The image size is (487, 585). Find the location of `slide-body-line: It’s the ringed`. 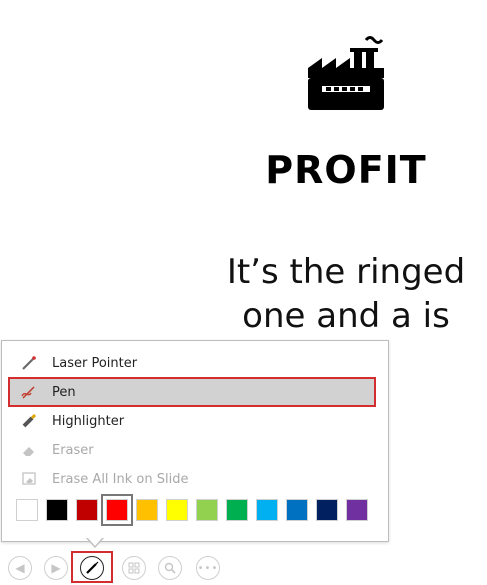

slide-body-line: It’s the ringed is located at coordinates (346, 272).